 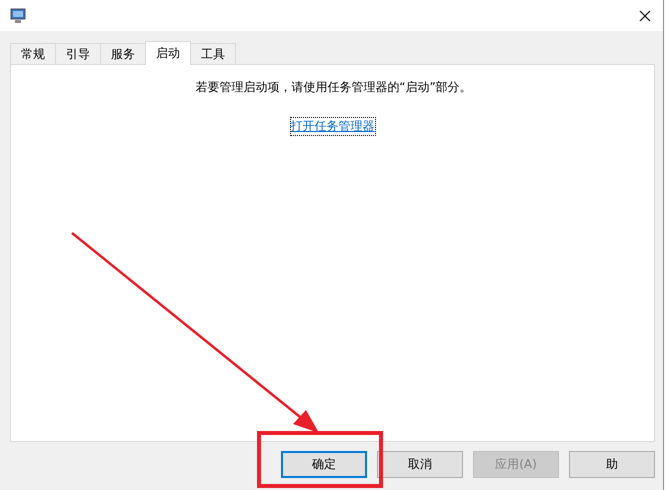 What do you see at coordinates (420, 464) in the screenshot?
I see `dialog-button: 取消` at bounding box center [420, 464].